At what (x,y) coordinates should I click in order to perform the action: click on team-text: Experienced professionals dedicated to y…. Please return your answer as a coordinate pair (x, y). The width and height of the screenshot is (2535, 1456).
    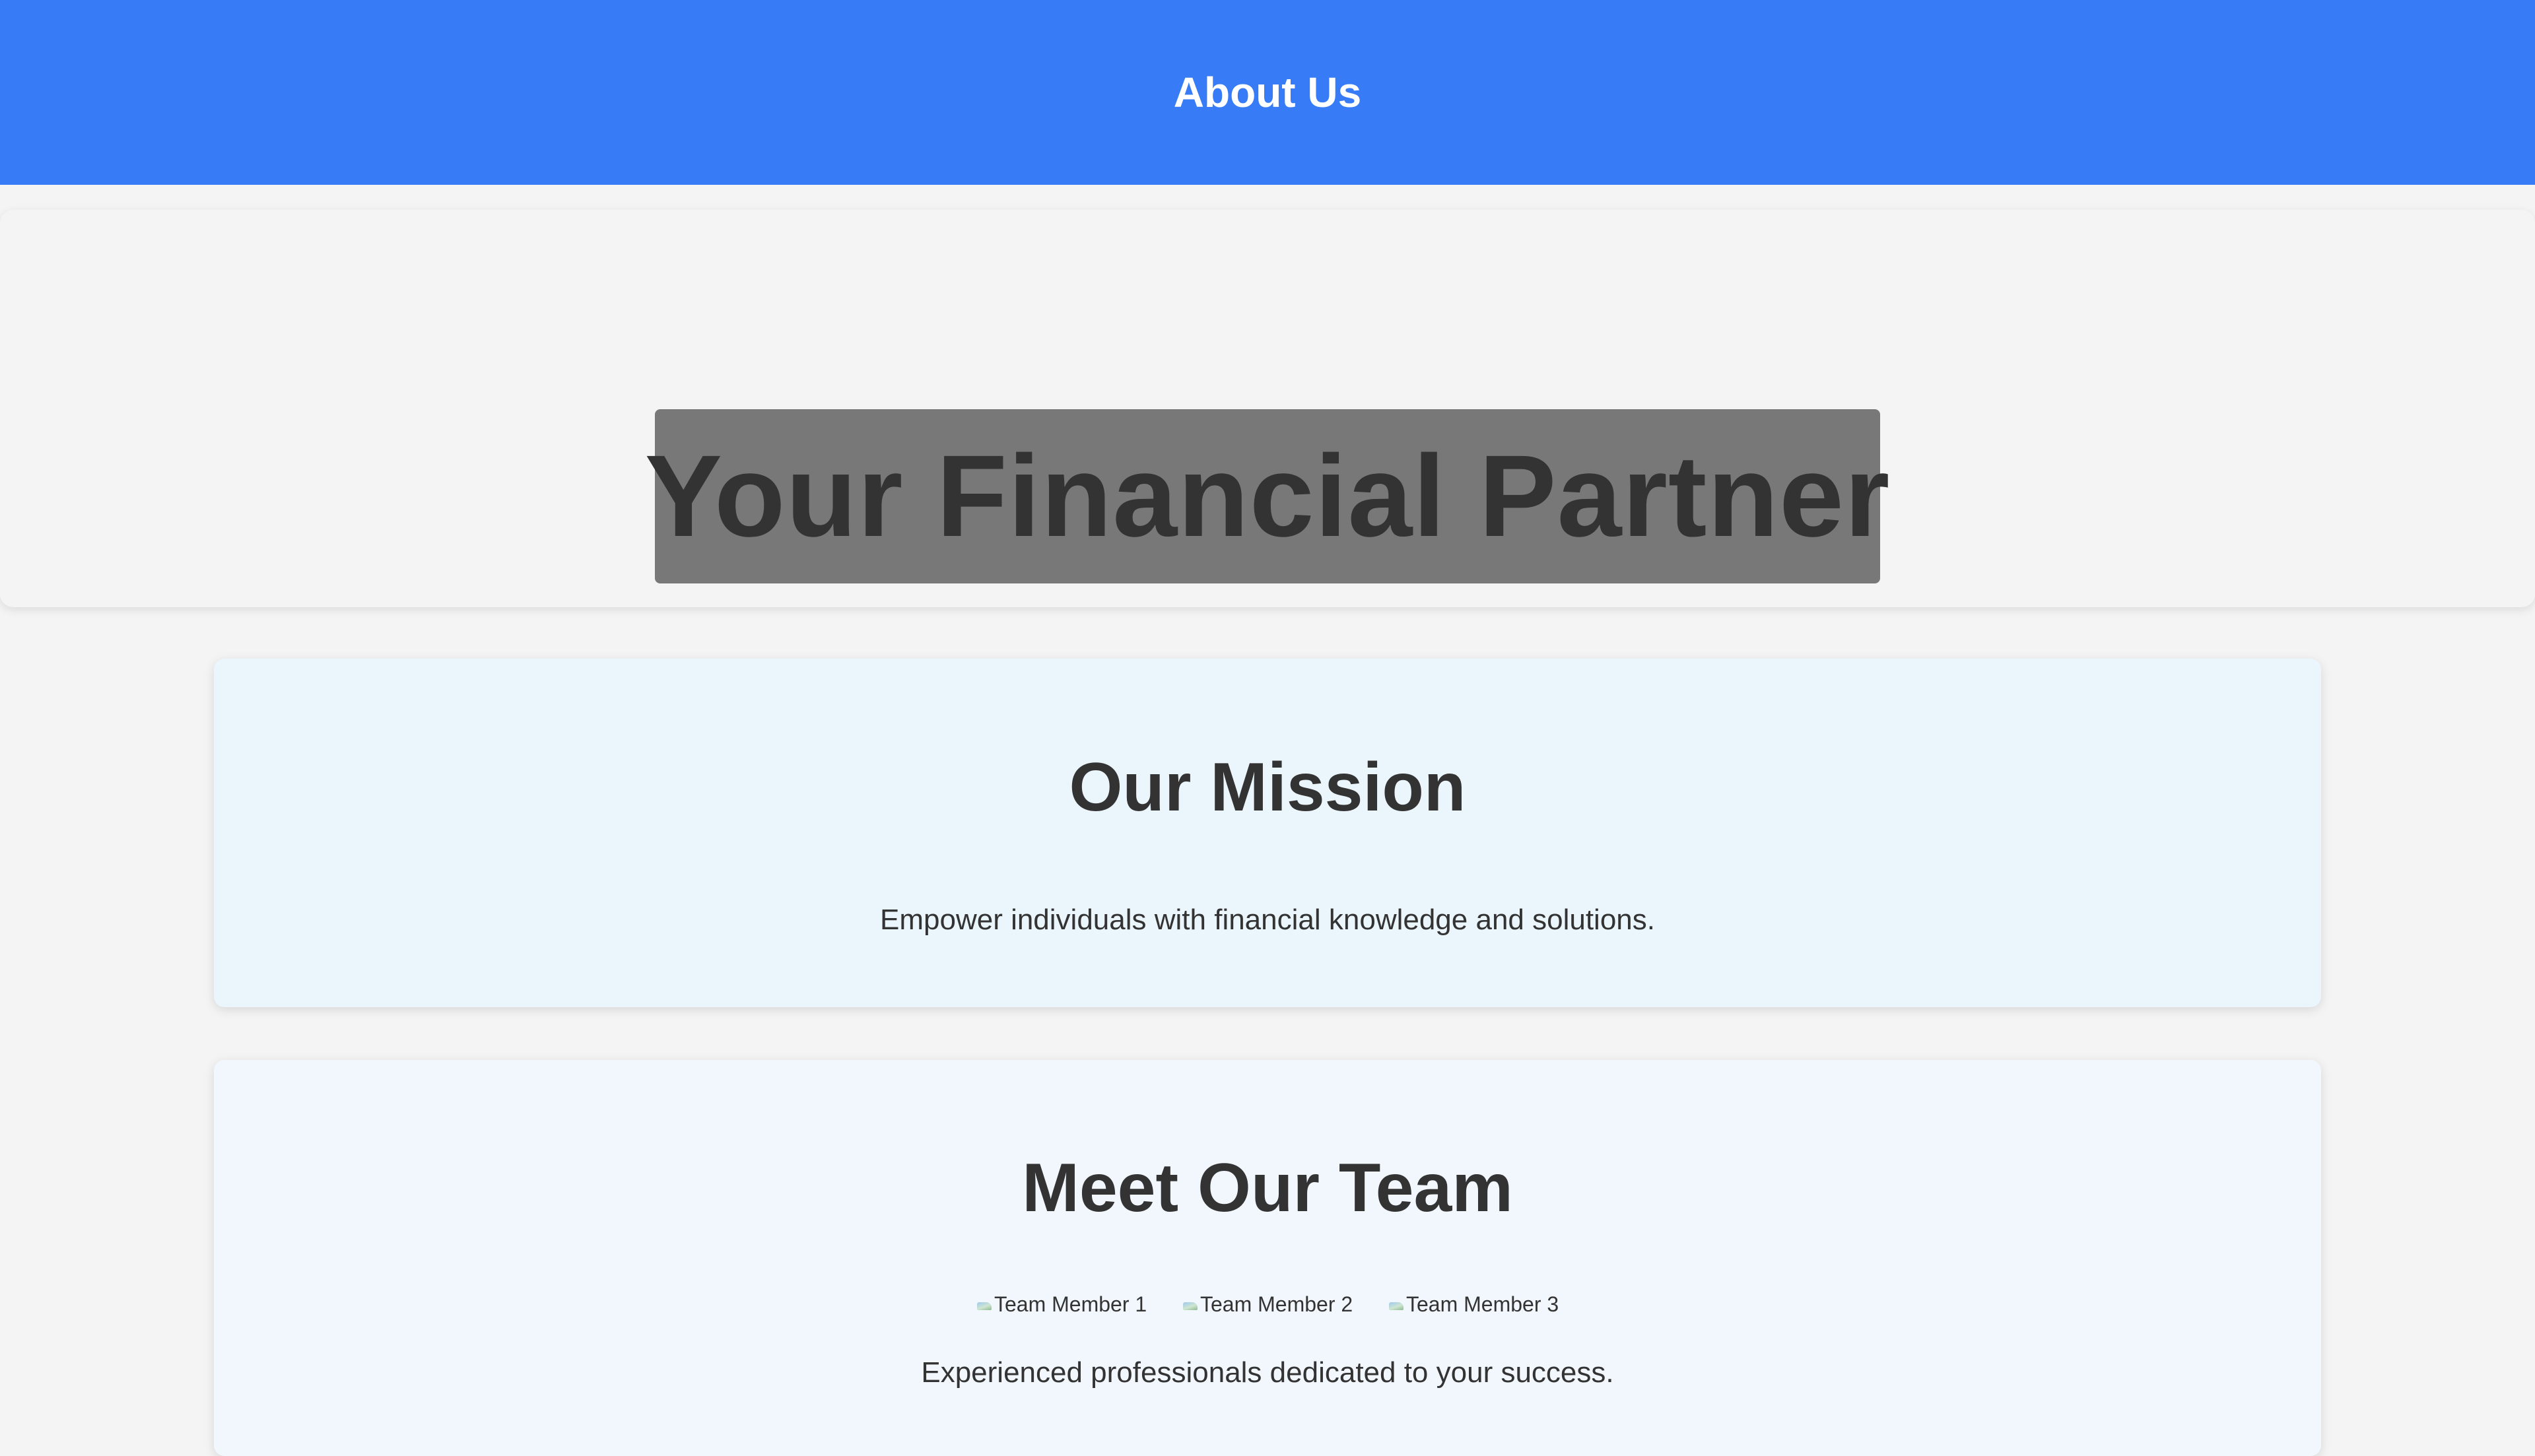
    Looking at the image, I should click on (1267, 1372).